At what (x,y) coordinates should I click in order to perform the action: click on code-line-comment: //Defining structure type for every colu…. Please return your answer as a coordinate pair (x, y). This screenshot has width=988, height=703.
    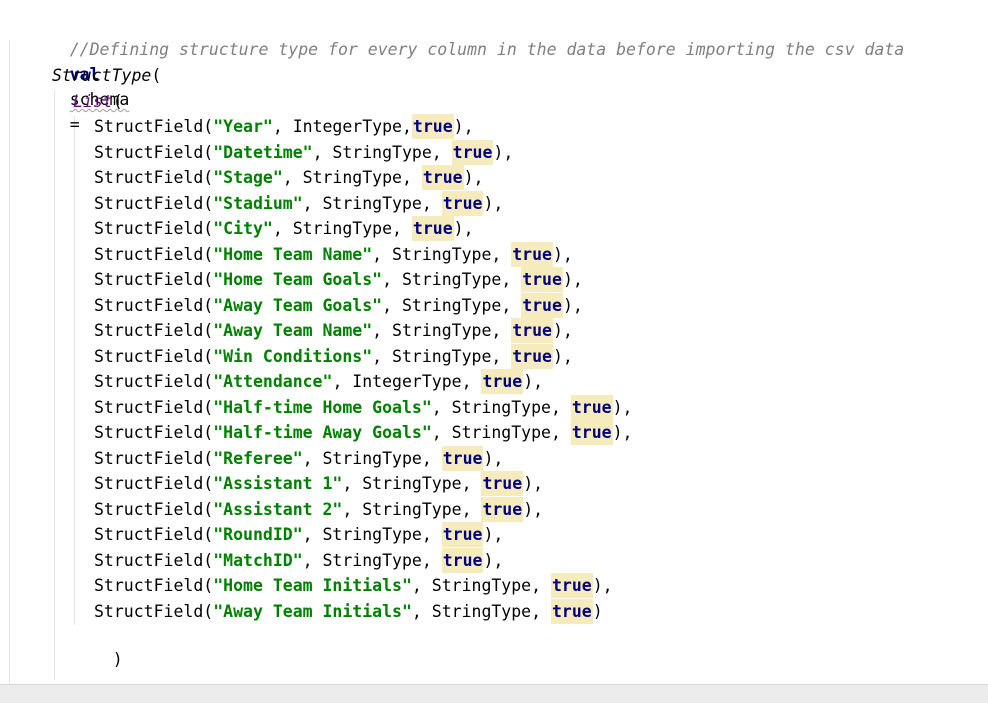
    Looking at the image, I should click on (467, 35).